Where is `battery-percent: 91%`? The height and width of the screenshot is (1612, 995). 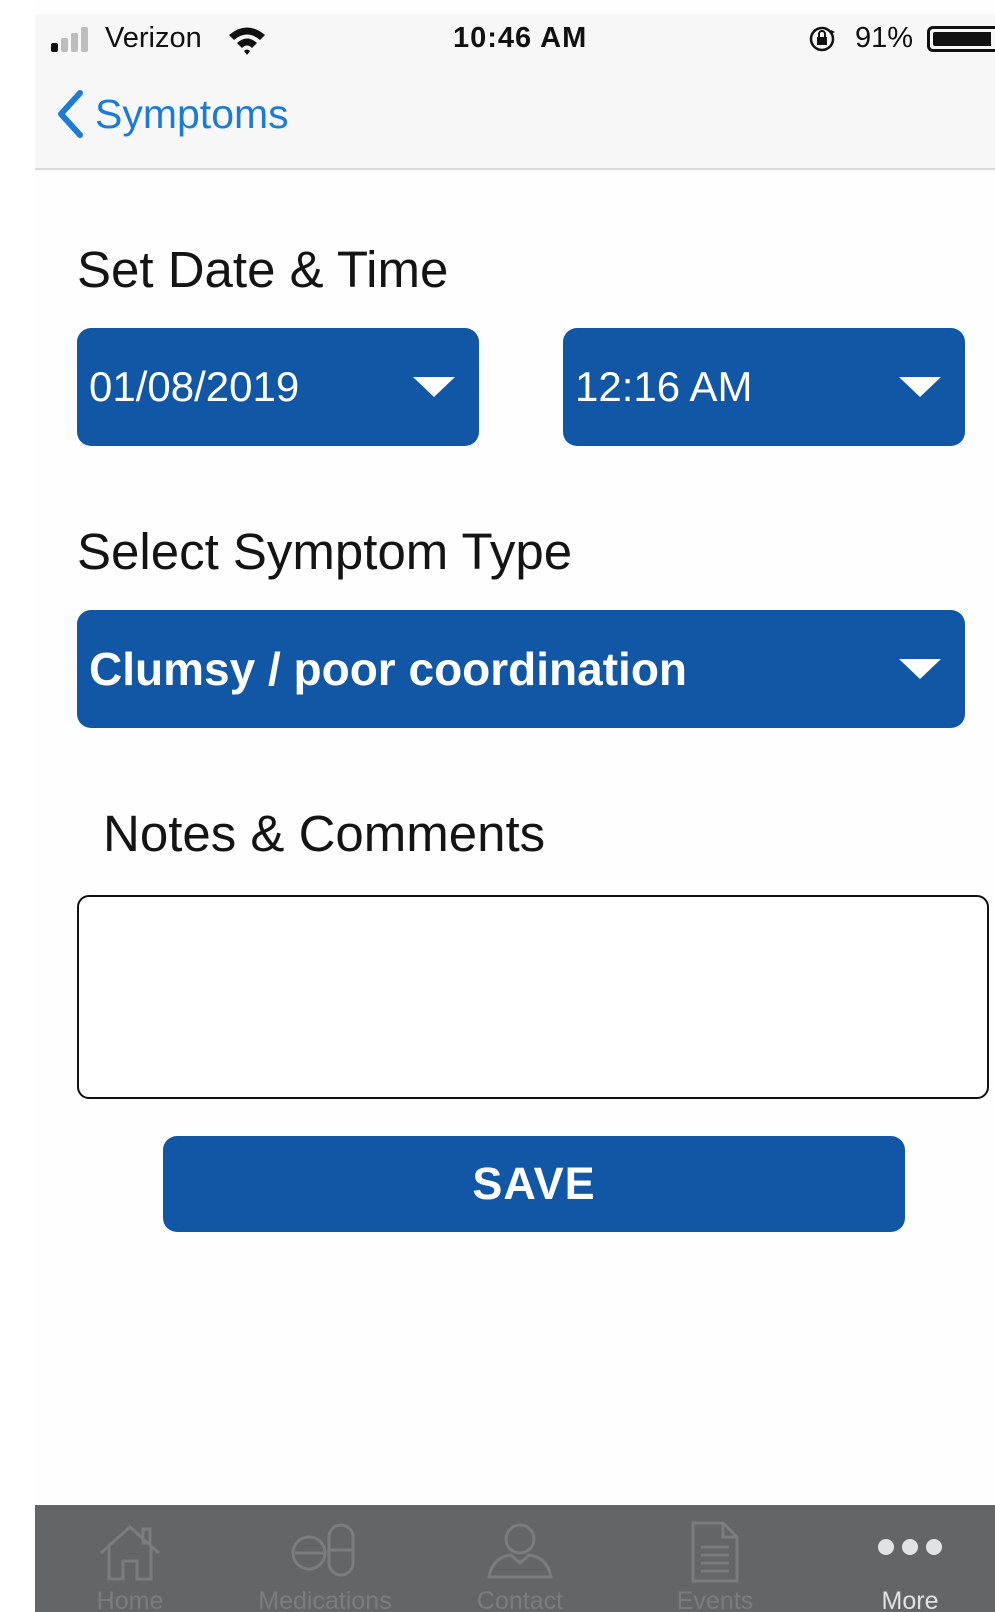
battery-percent: 91% is located at coordinates (884, 38).